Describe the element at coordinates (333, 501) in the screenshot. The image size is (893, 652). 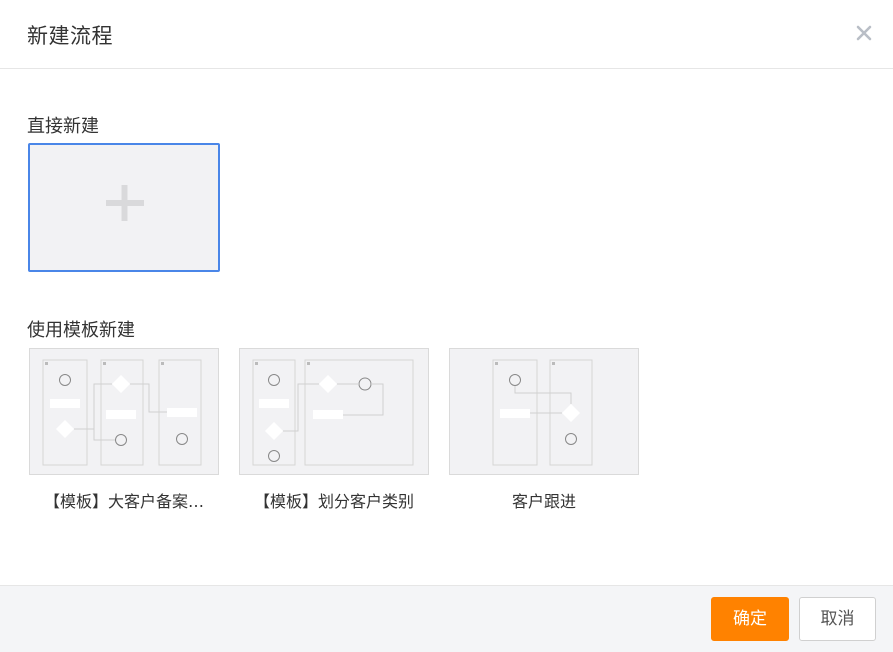
I see `template-name: 【模板】划分客户类别` at that location.